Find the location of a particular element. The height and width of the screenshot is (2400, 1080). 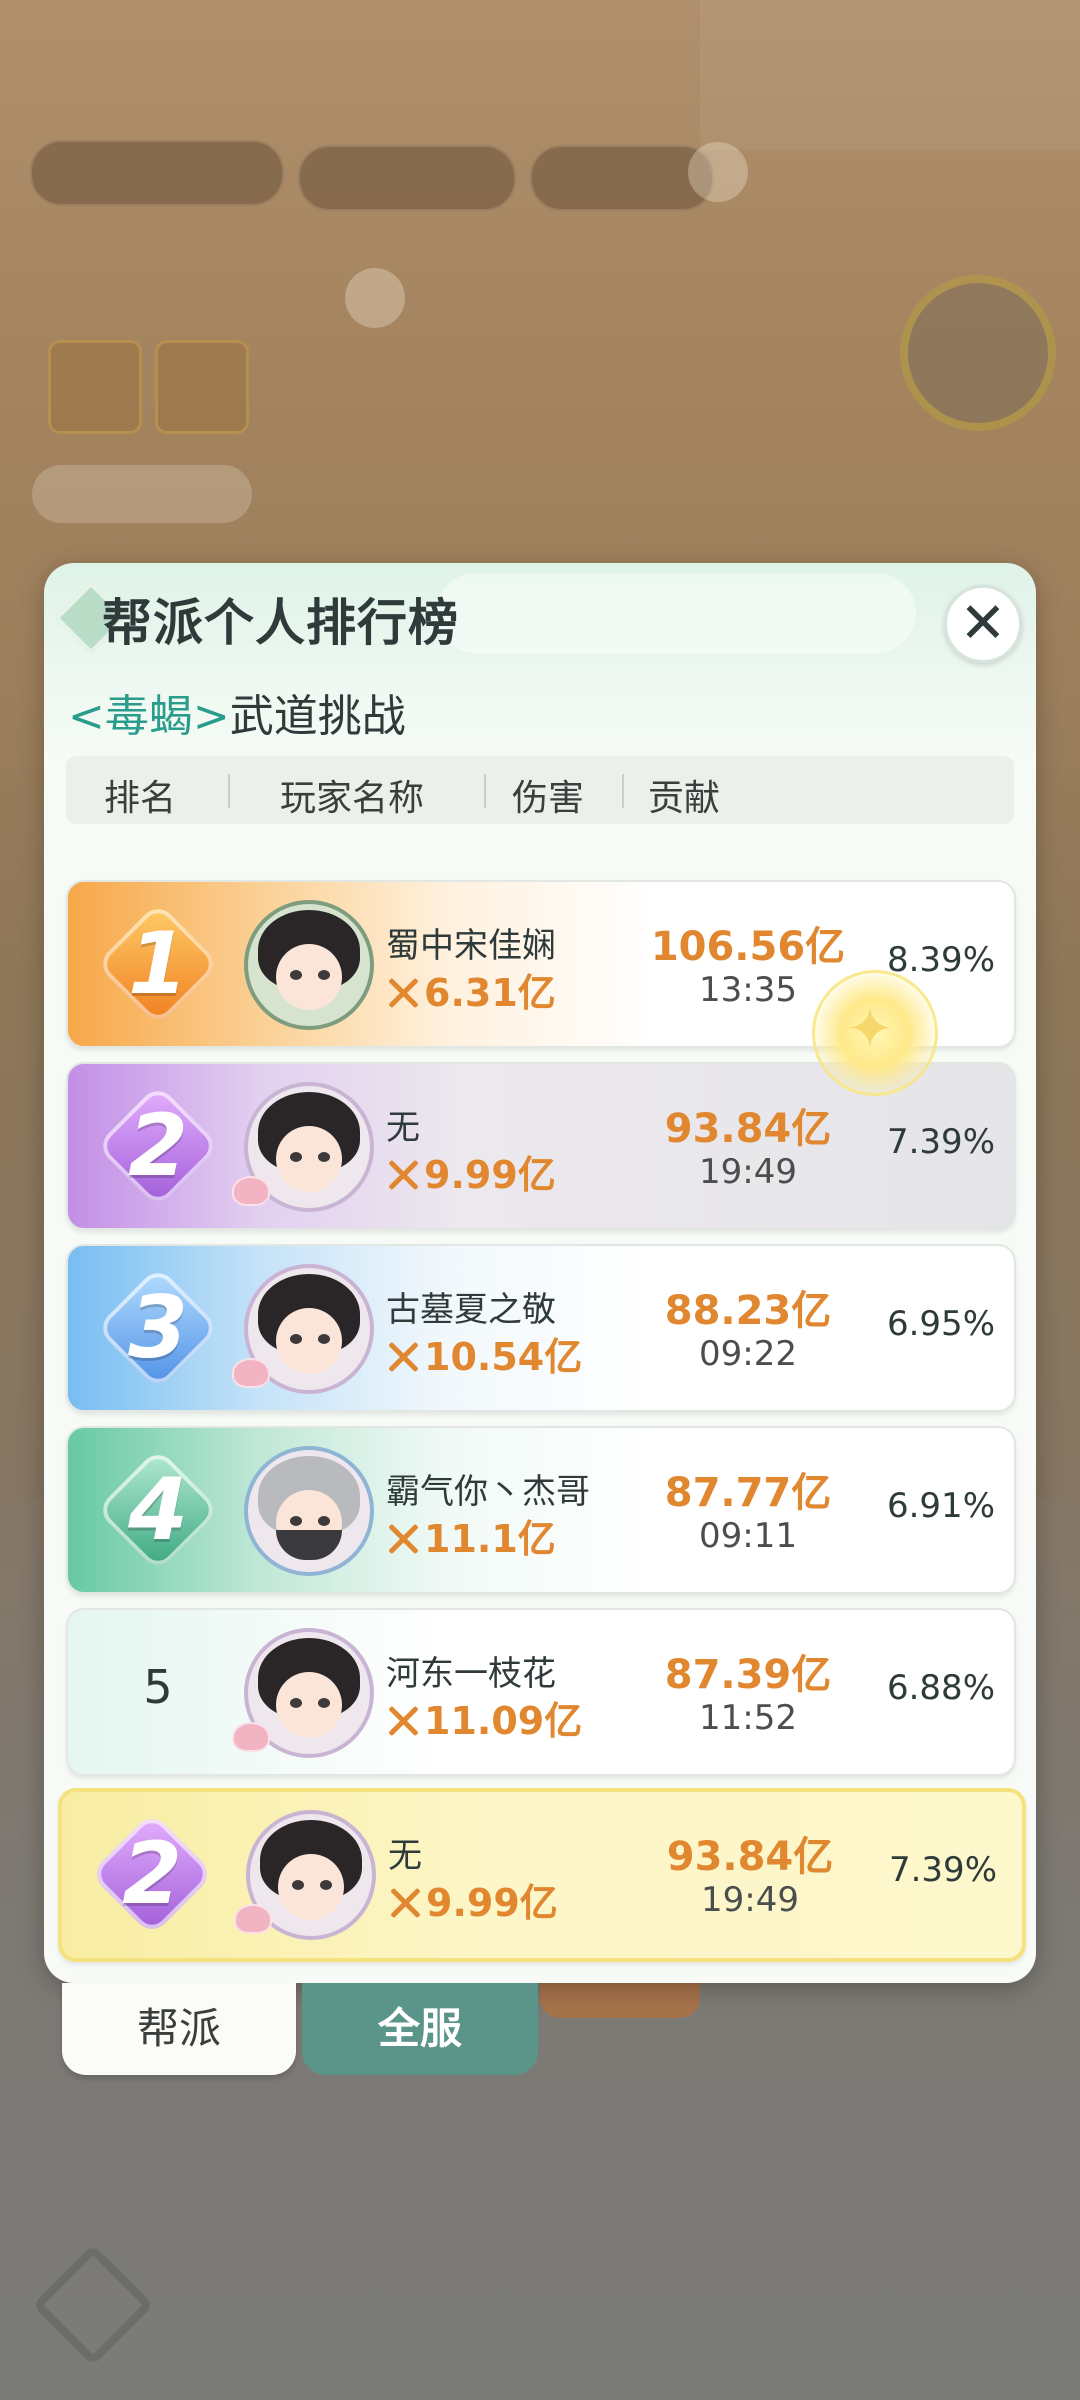

player-name: 霸气你丶杰哥 is located at coordinates (488, 1492).